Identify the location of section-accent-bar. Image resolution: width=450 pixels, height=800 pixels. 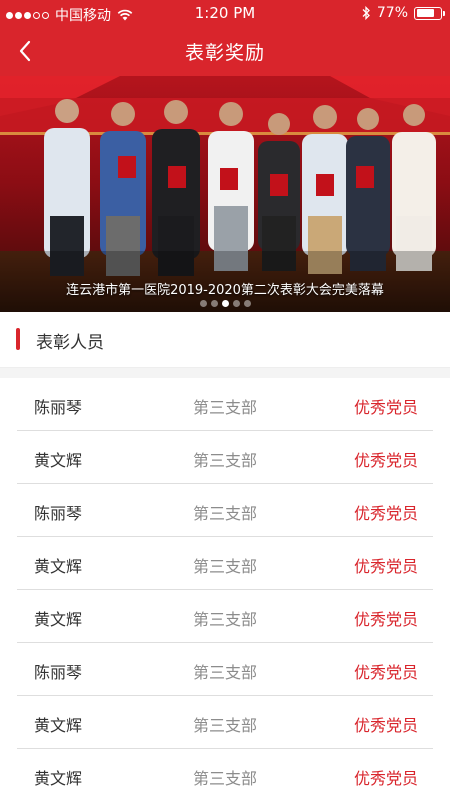
(18, 339).